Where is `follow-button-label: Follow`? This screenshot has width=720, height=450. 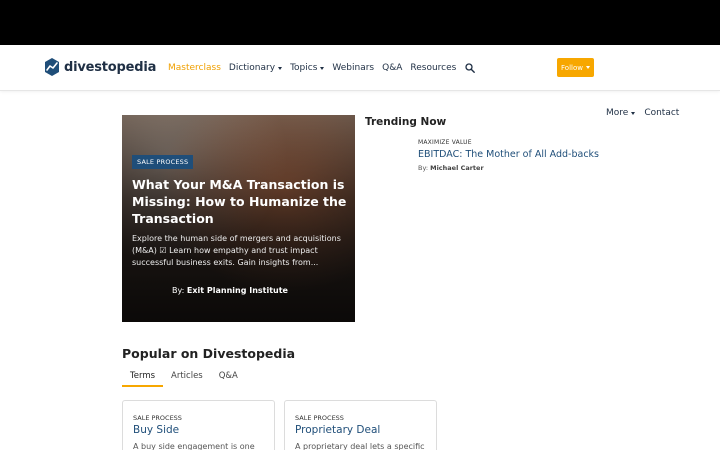 follow-button-label: Follow is located at coordinates (572, 67).